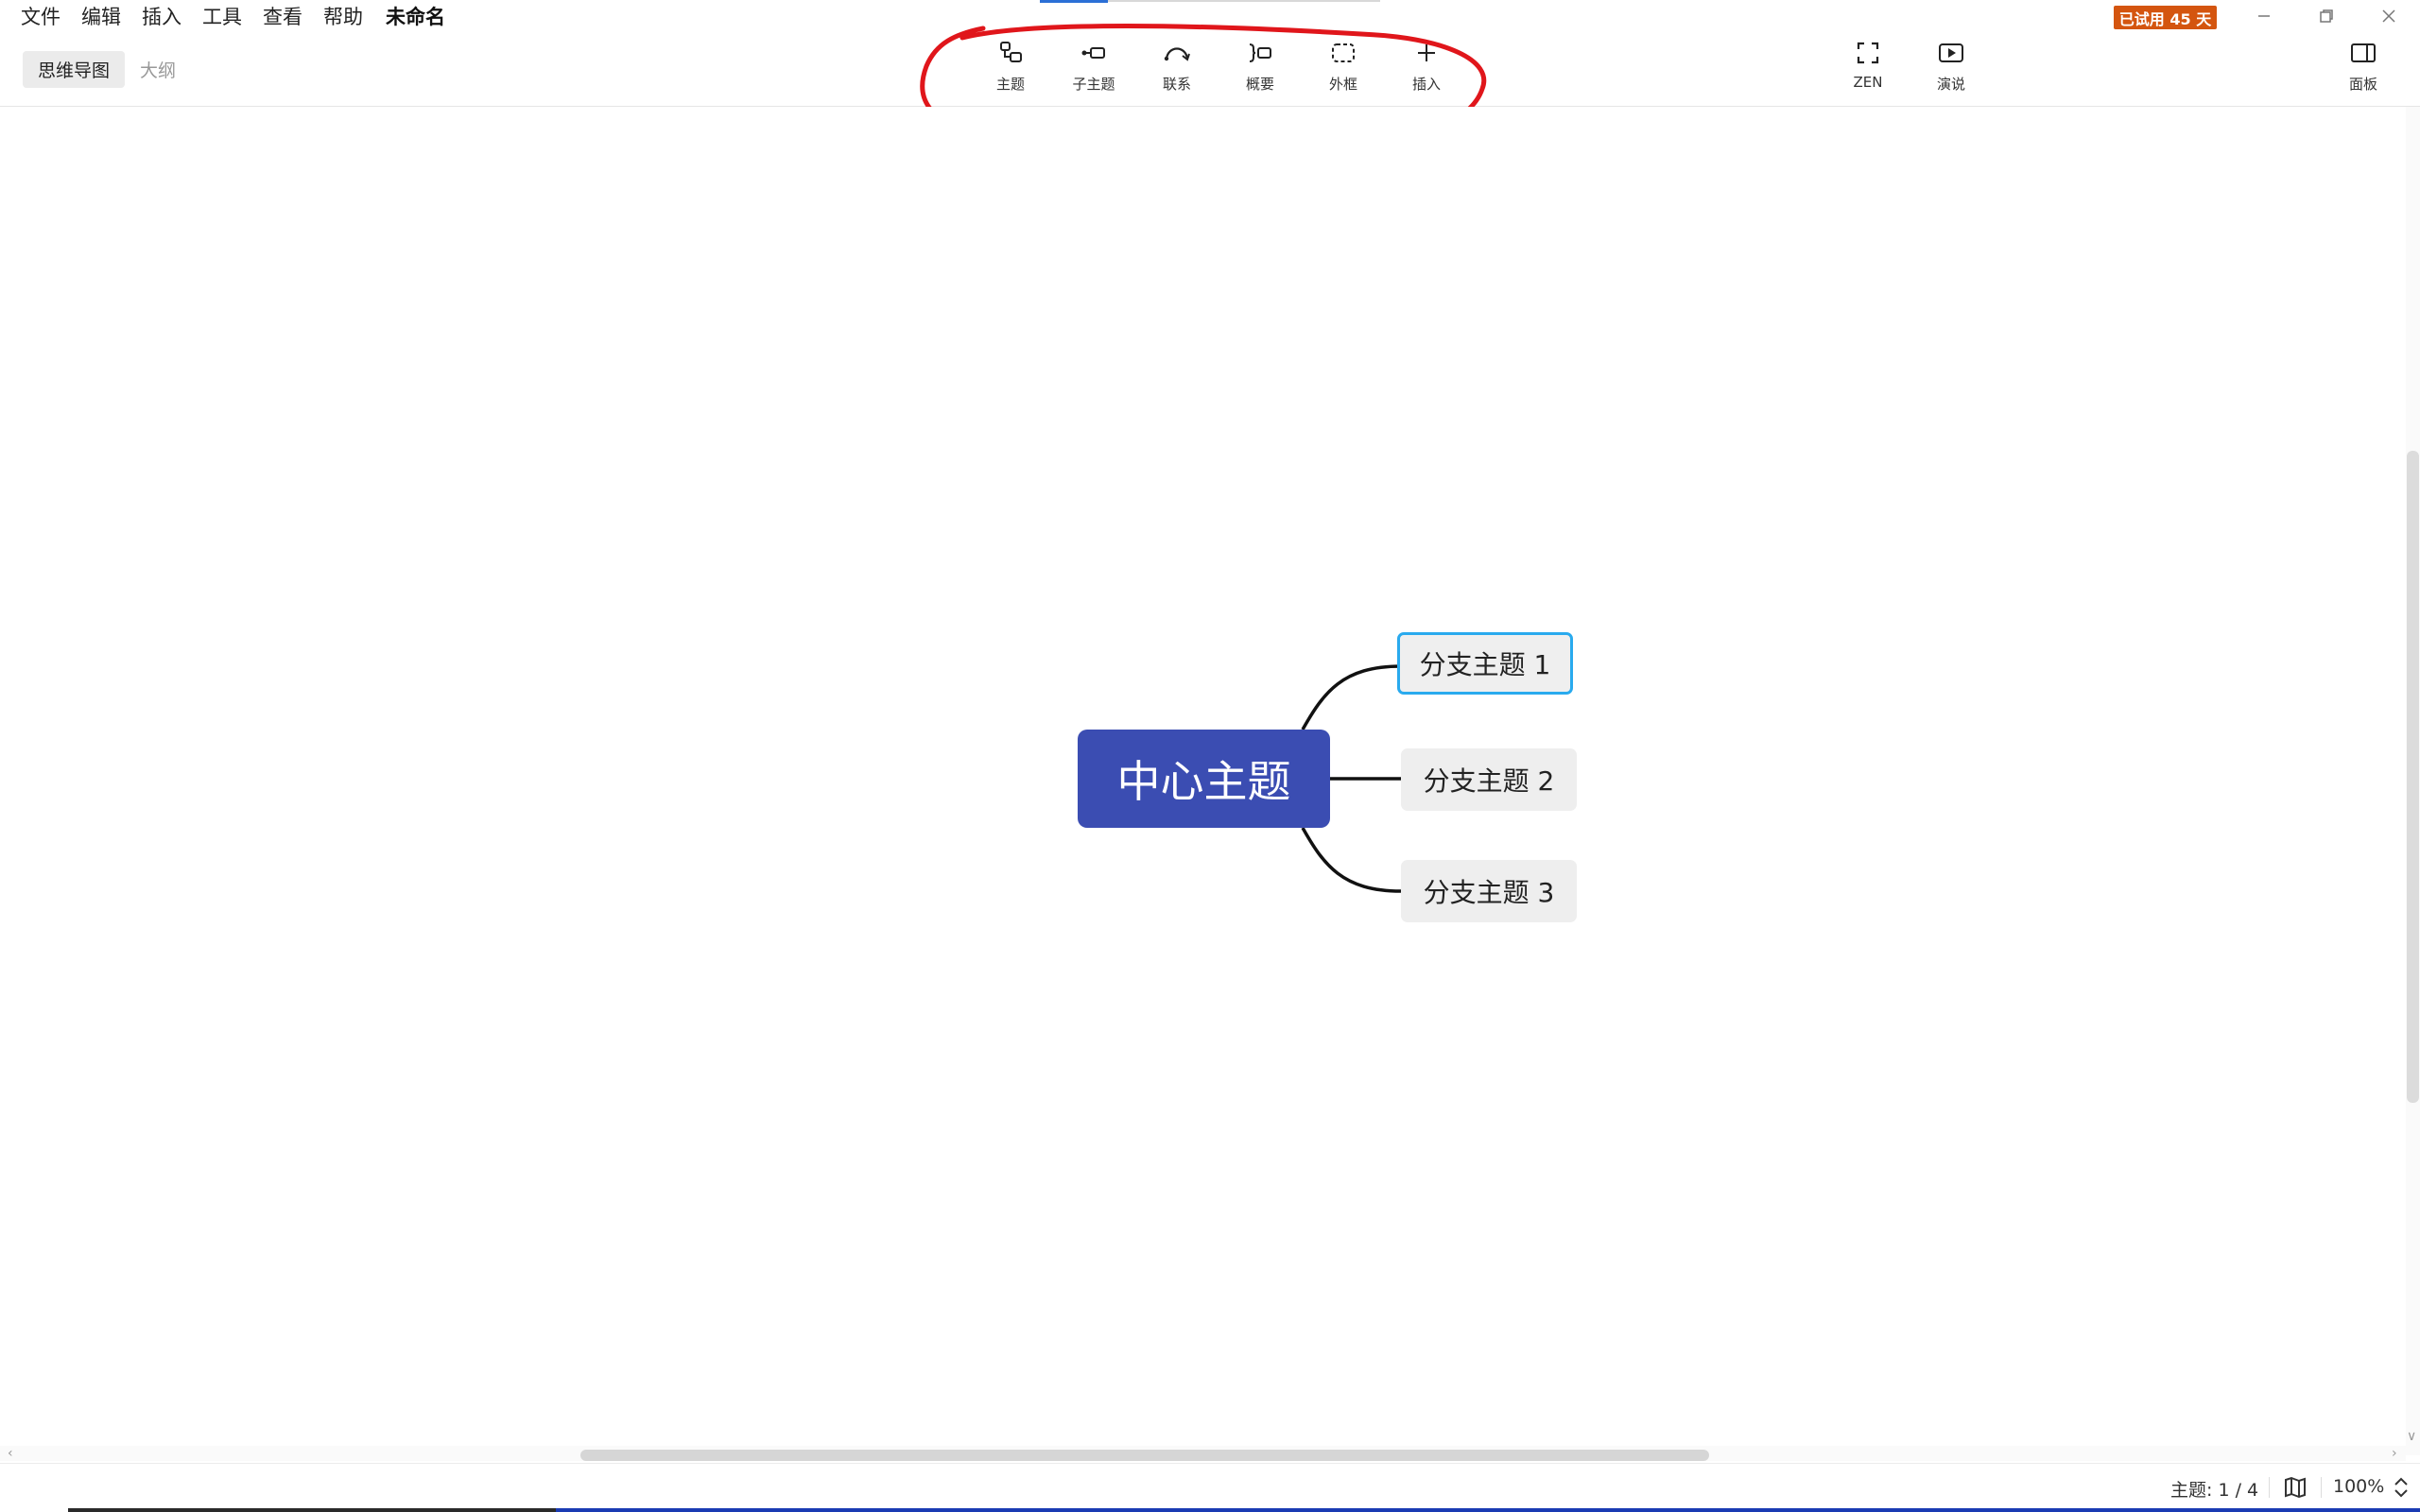  I want to click on menu-tools: 工具, so click(222, 16).